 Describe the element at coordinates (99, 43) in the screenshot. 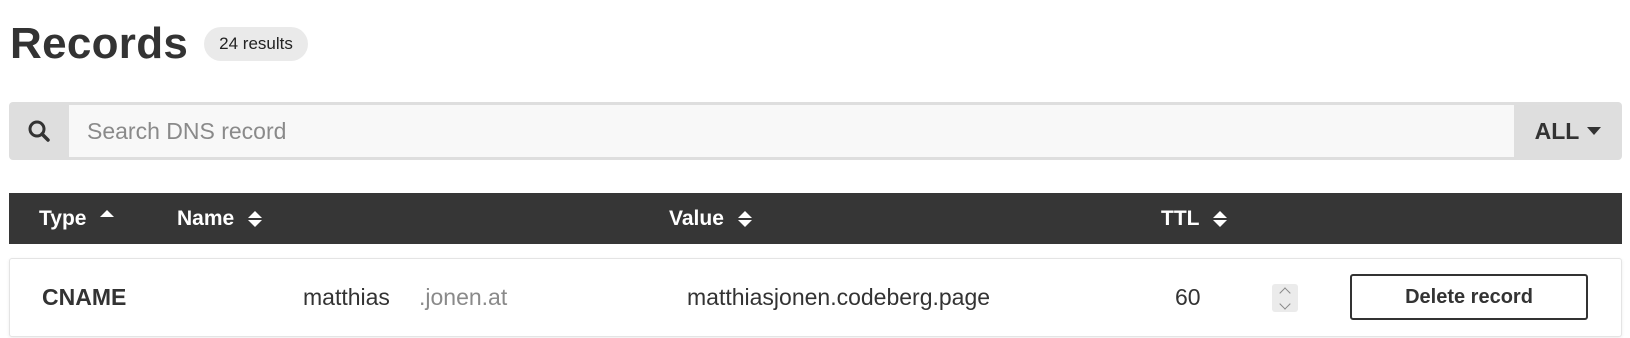

I see `page-title: Records` at that location.